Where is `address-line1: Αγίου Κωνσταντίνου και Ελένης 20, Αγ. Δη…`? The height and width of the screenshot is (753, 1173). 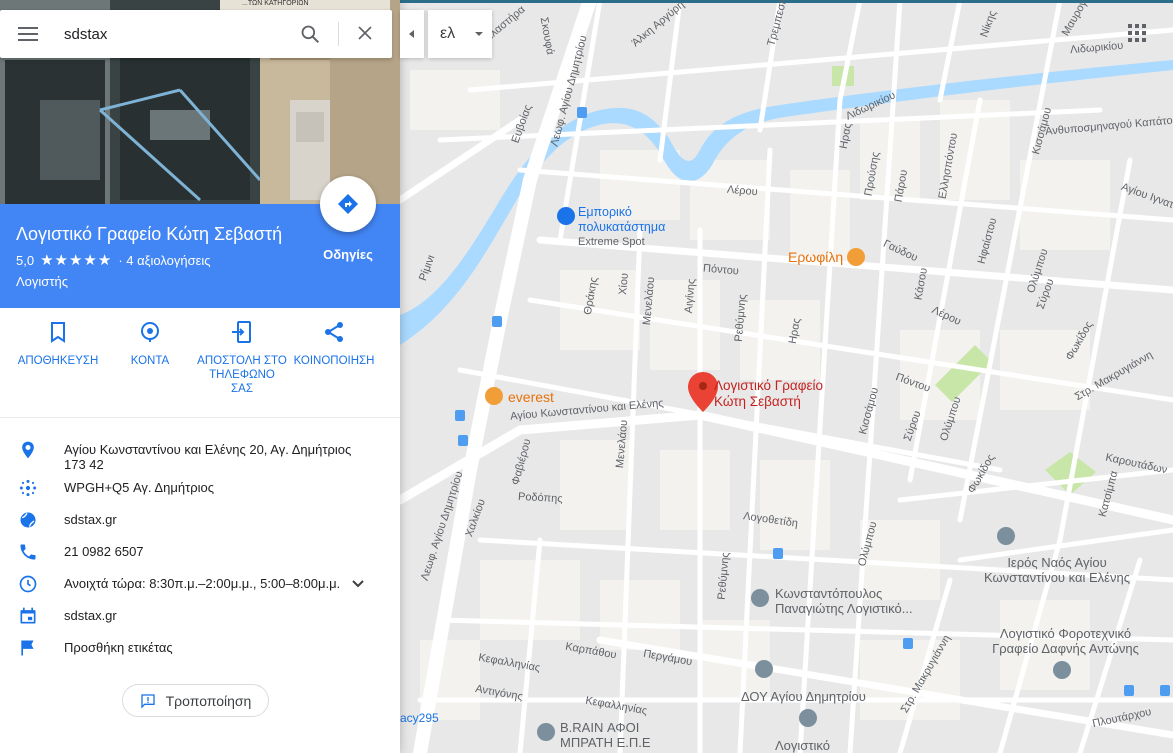
address-line1: Αγίου Κωνσταντίνου και Ελένης 20, Αγ. Δη… is located at coordinates (208, 449).